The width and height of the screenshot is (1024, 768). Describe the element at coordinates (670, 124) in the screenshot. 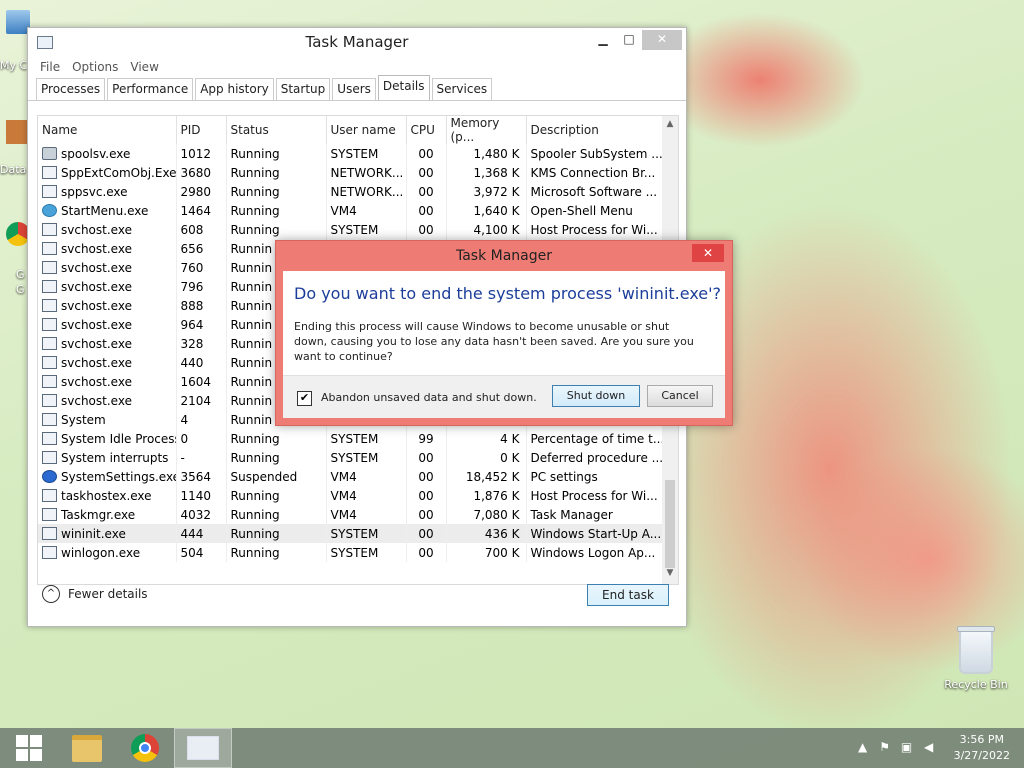

I see `scroll-up-icon: ▲` at that location.